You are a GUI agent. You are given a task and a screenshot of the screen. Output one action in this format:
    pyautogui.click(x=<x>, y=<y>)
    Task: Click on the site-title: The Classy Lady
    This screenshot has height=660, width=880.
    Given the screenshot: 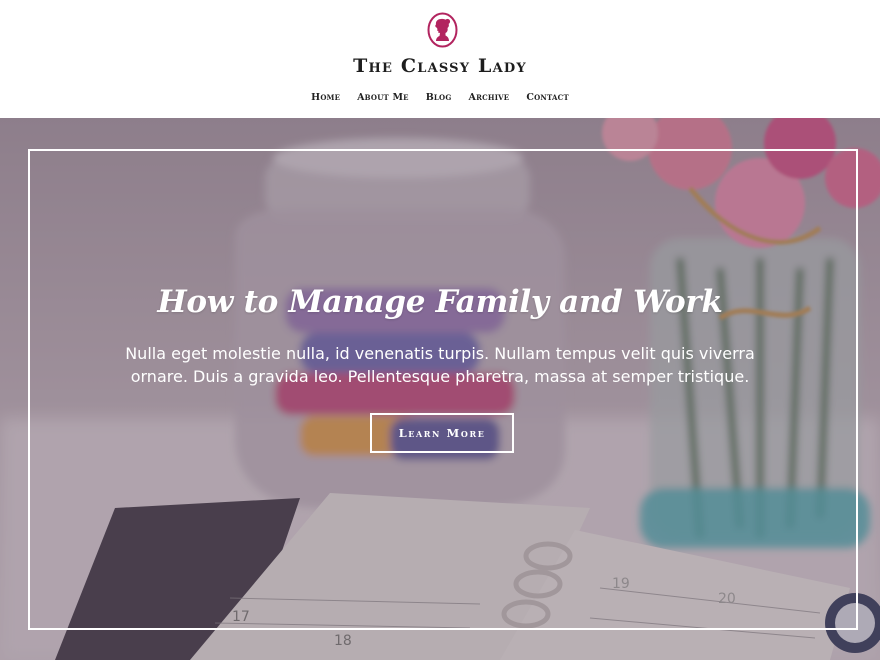 What is the action you would take?
    pyautogui.click(x=440, y=66)
    